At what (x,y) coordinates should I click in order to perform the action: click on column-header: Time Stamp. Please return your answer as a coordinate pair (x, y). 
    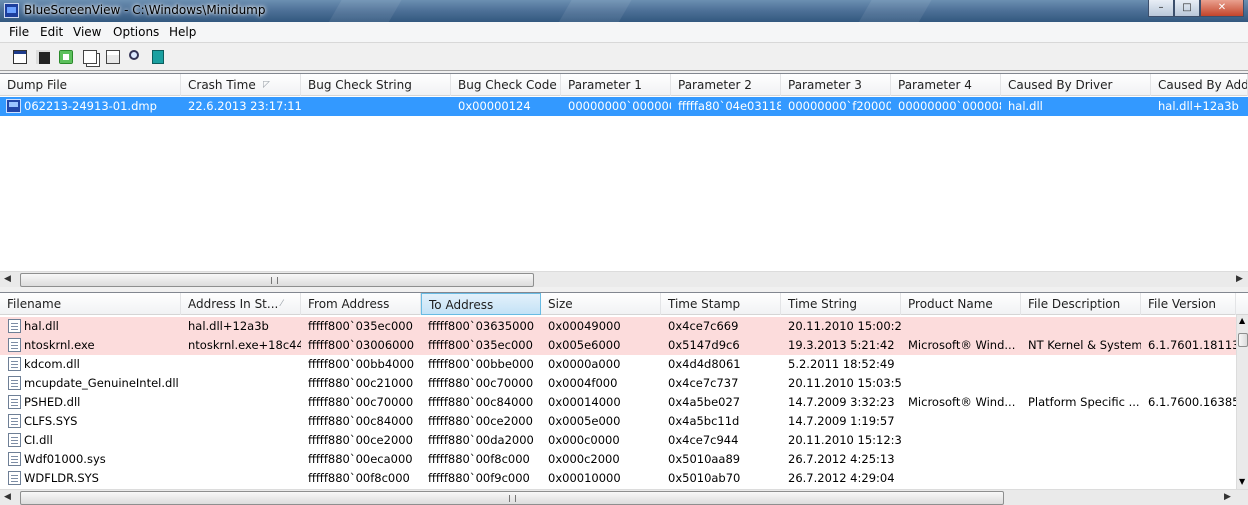
    Looking at the image, I should click on (721, 304).